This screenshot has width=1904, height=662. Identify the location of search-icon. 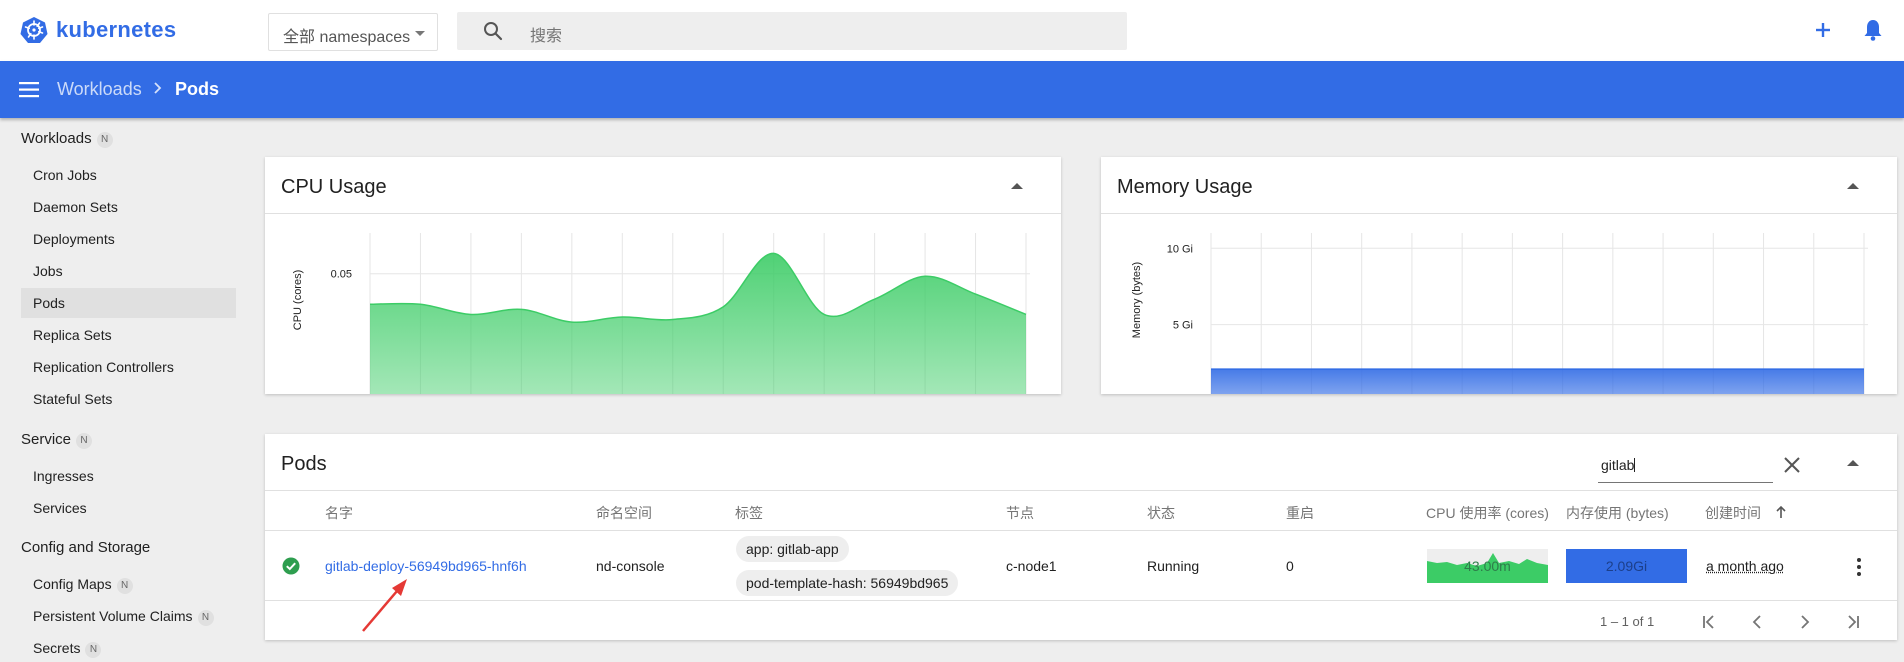
(493, 31).